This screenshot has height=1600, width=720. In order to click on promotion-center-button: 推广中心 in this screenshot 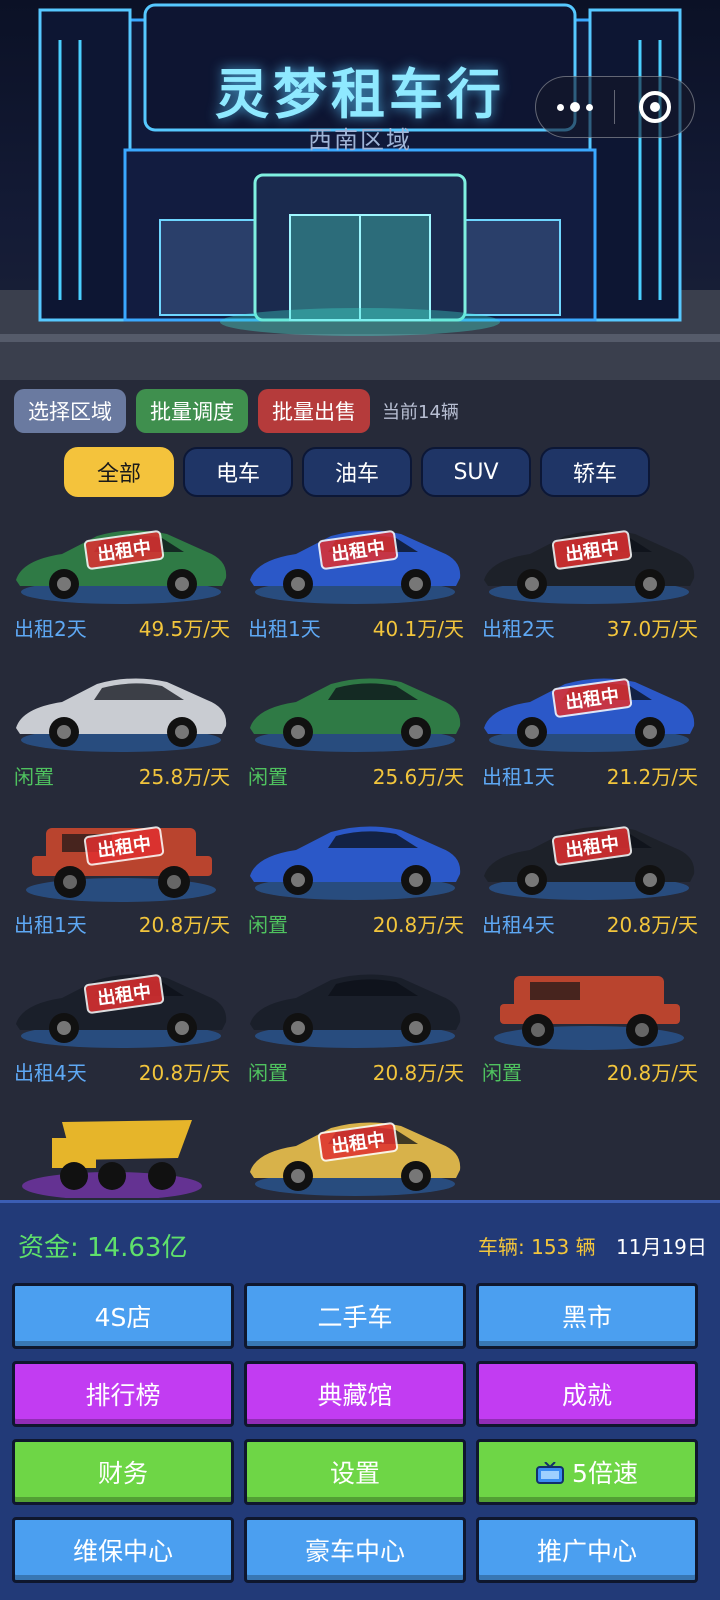, I will do `click(587, 1550)`.